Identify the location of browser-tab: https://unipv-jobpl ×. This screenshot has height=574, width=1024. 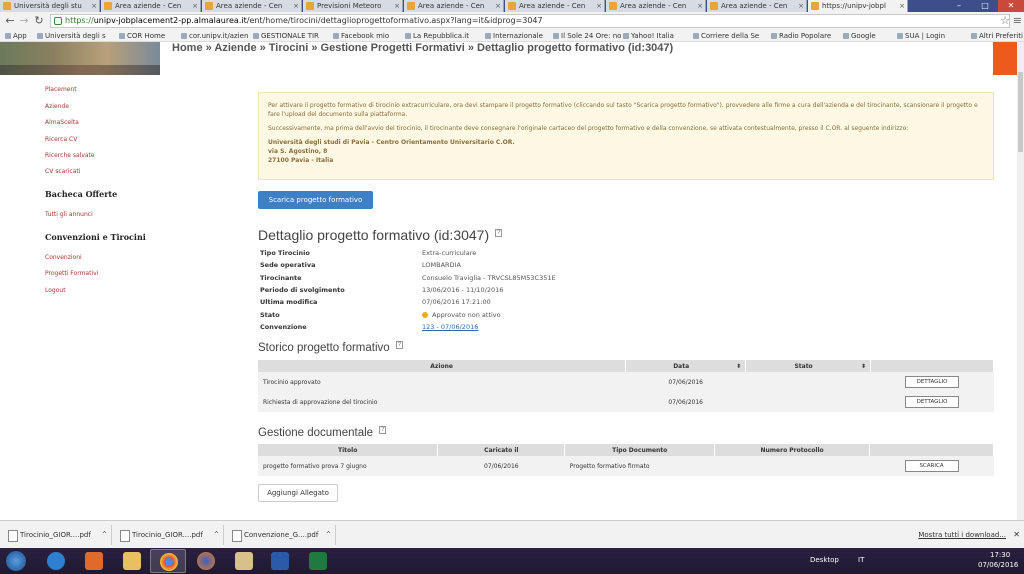
(858, 6).